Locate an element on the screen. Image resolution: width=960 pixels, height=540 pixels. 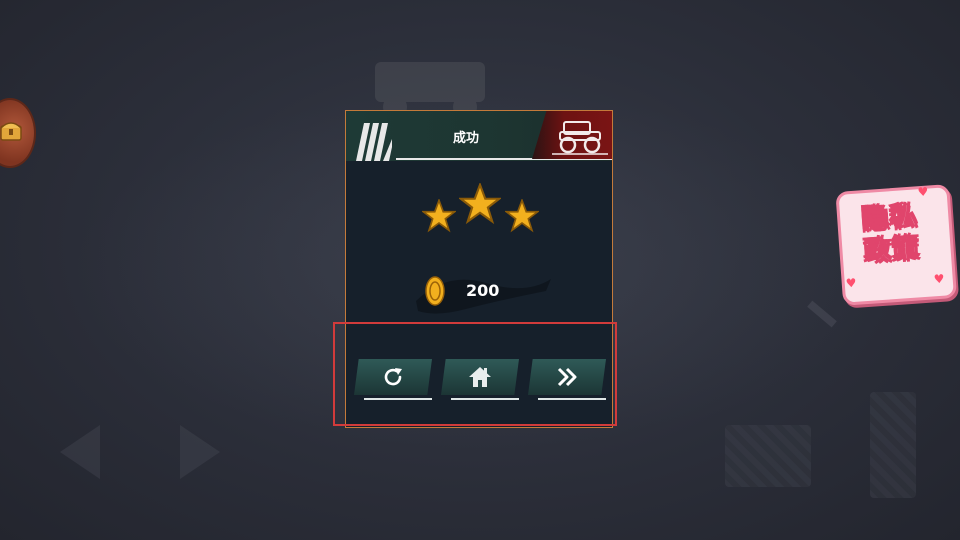
restart-button is located at coordinates (393, 380).